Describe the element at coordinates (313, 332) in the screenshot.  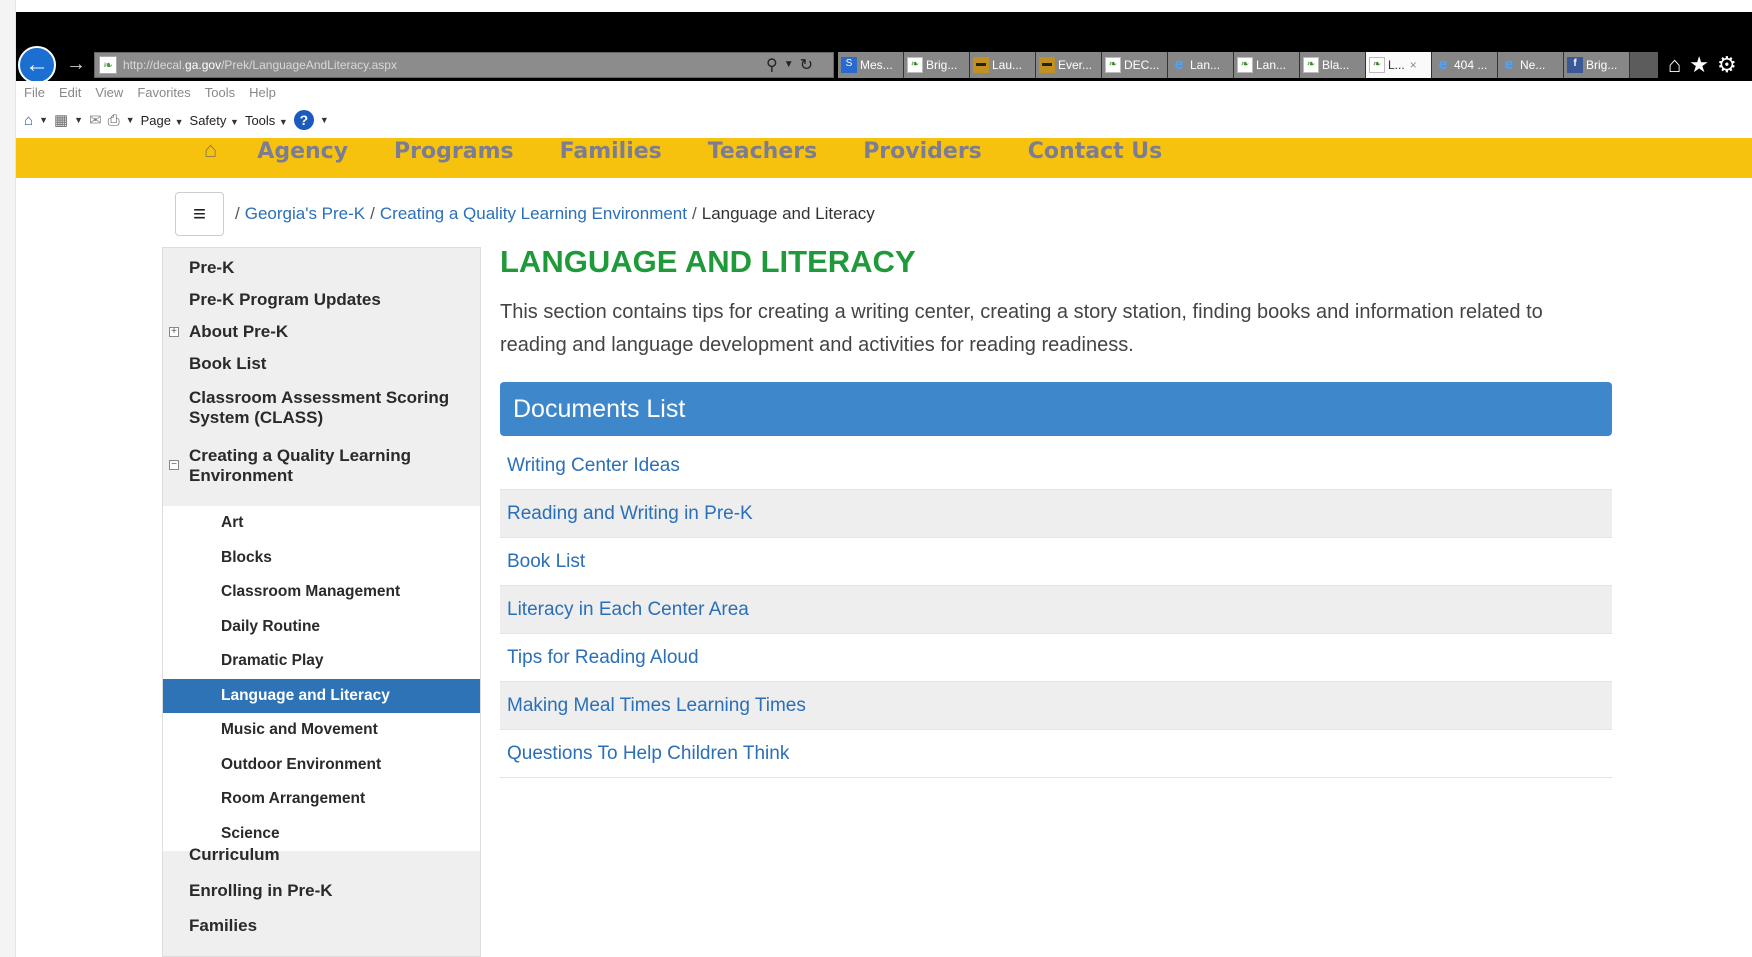
I see `sidebar-item: + About Pre-K` at that location.